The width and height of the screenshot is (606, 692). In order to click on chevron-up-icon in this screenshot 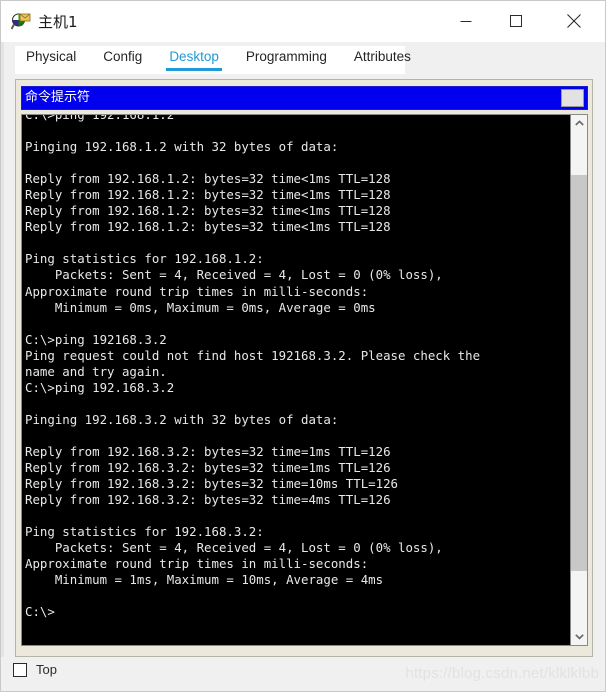, I will do `click(579, 123)`.